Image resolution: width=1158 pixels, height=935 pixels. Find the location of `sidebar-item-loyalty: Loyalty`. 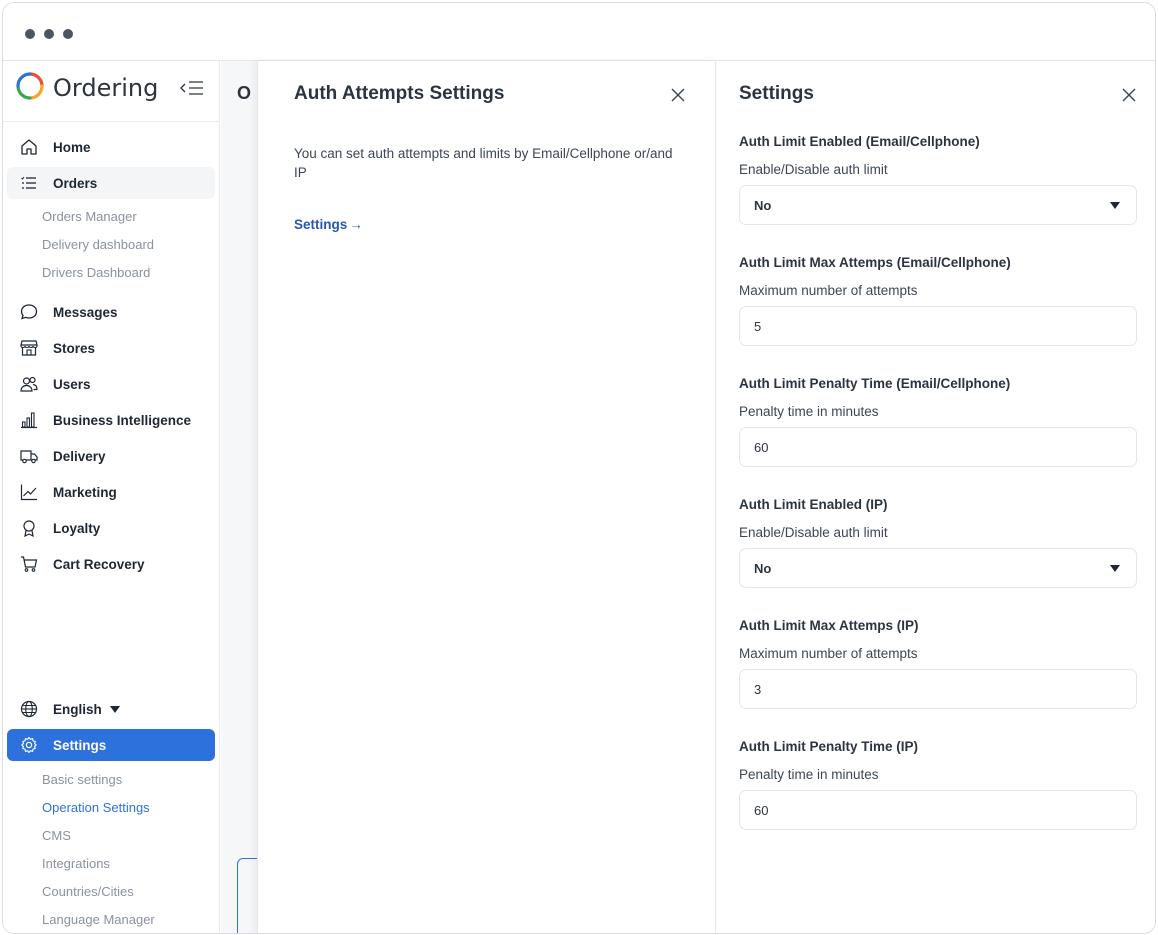

sidebar-item-loyalty: Loyalty is located at coordinates (111, 528).